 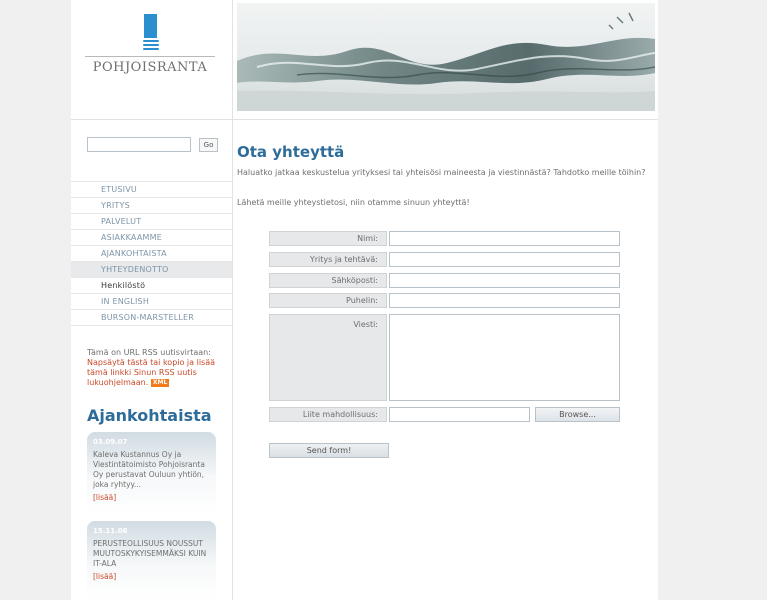 What do you see at coordinates (328, 259) in the screenshot?
I see `company-label: Yritys ja tehtävä:` at bounding box center [328, 259].